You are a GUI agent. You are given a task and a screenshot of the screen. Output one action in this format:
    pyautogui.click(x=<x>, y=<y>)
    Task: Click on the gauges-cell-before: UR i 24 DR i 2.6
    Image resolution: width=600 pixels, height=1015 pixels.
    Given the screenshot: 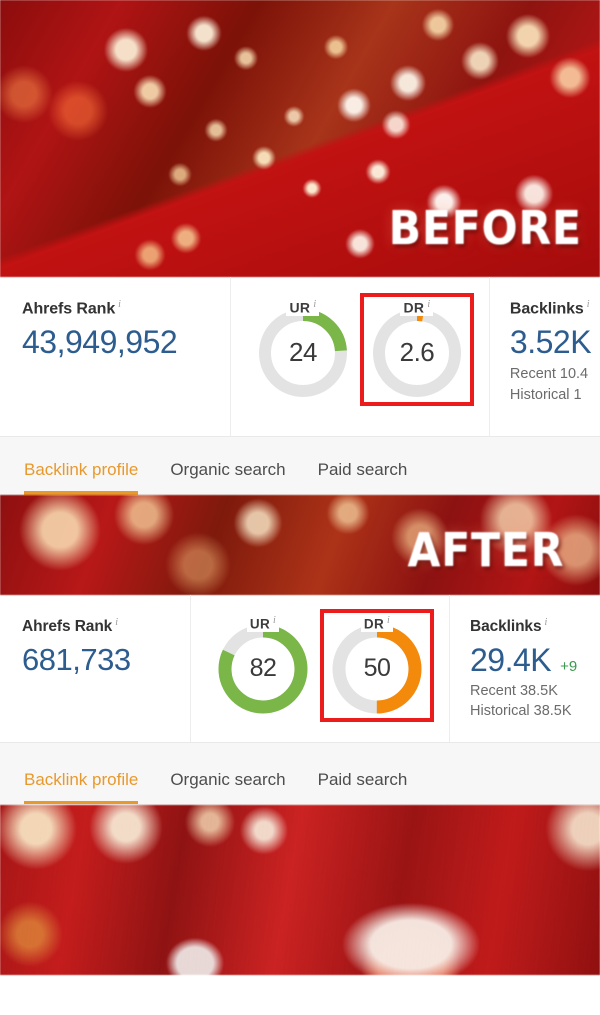 What is the action you would take?
    pyautogui.click(x=360, y=356)
    